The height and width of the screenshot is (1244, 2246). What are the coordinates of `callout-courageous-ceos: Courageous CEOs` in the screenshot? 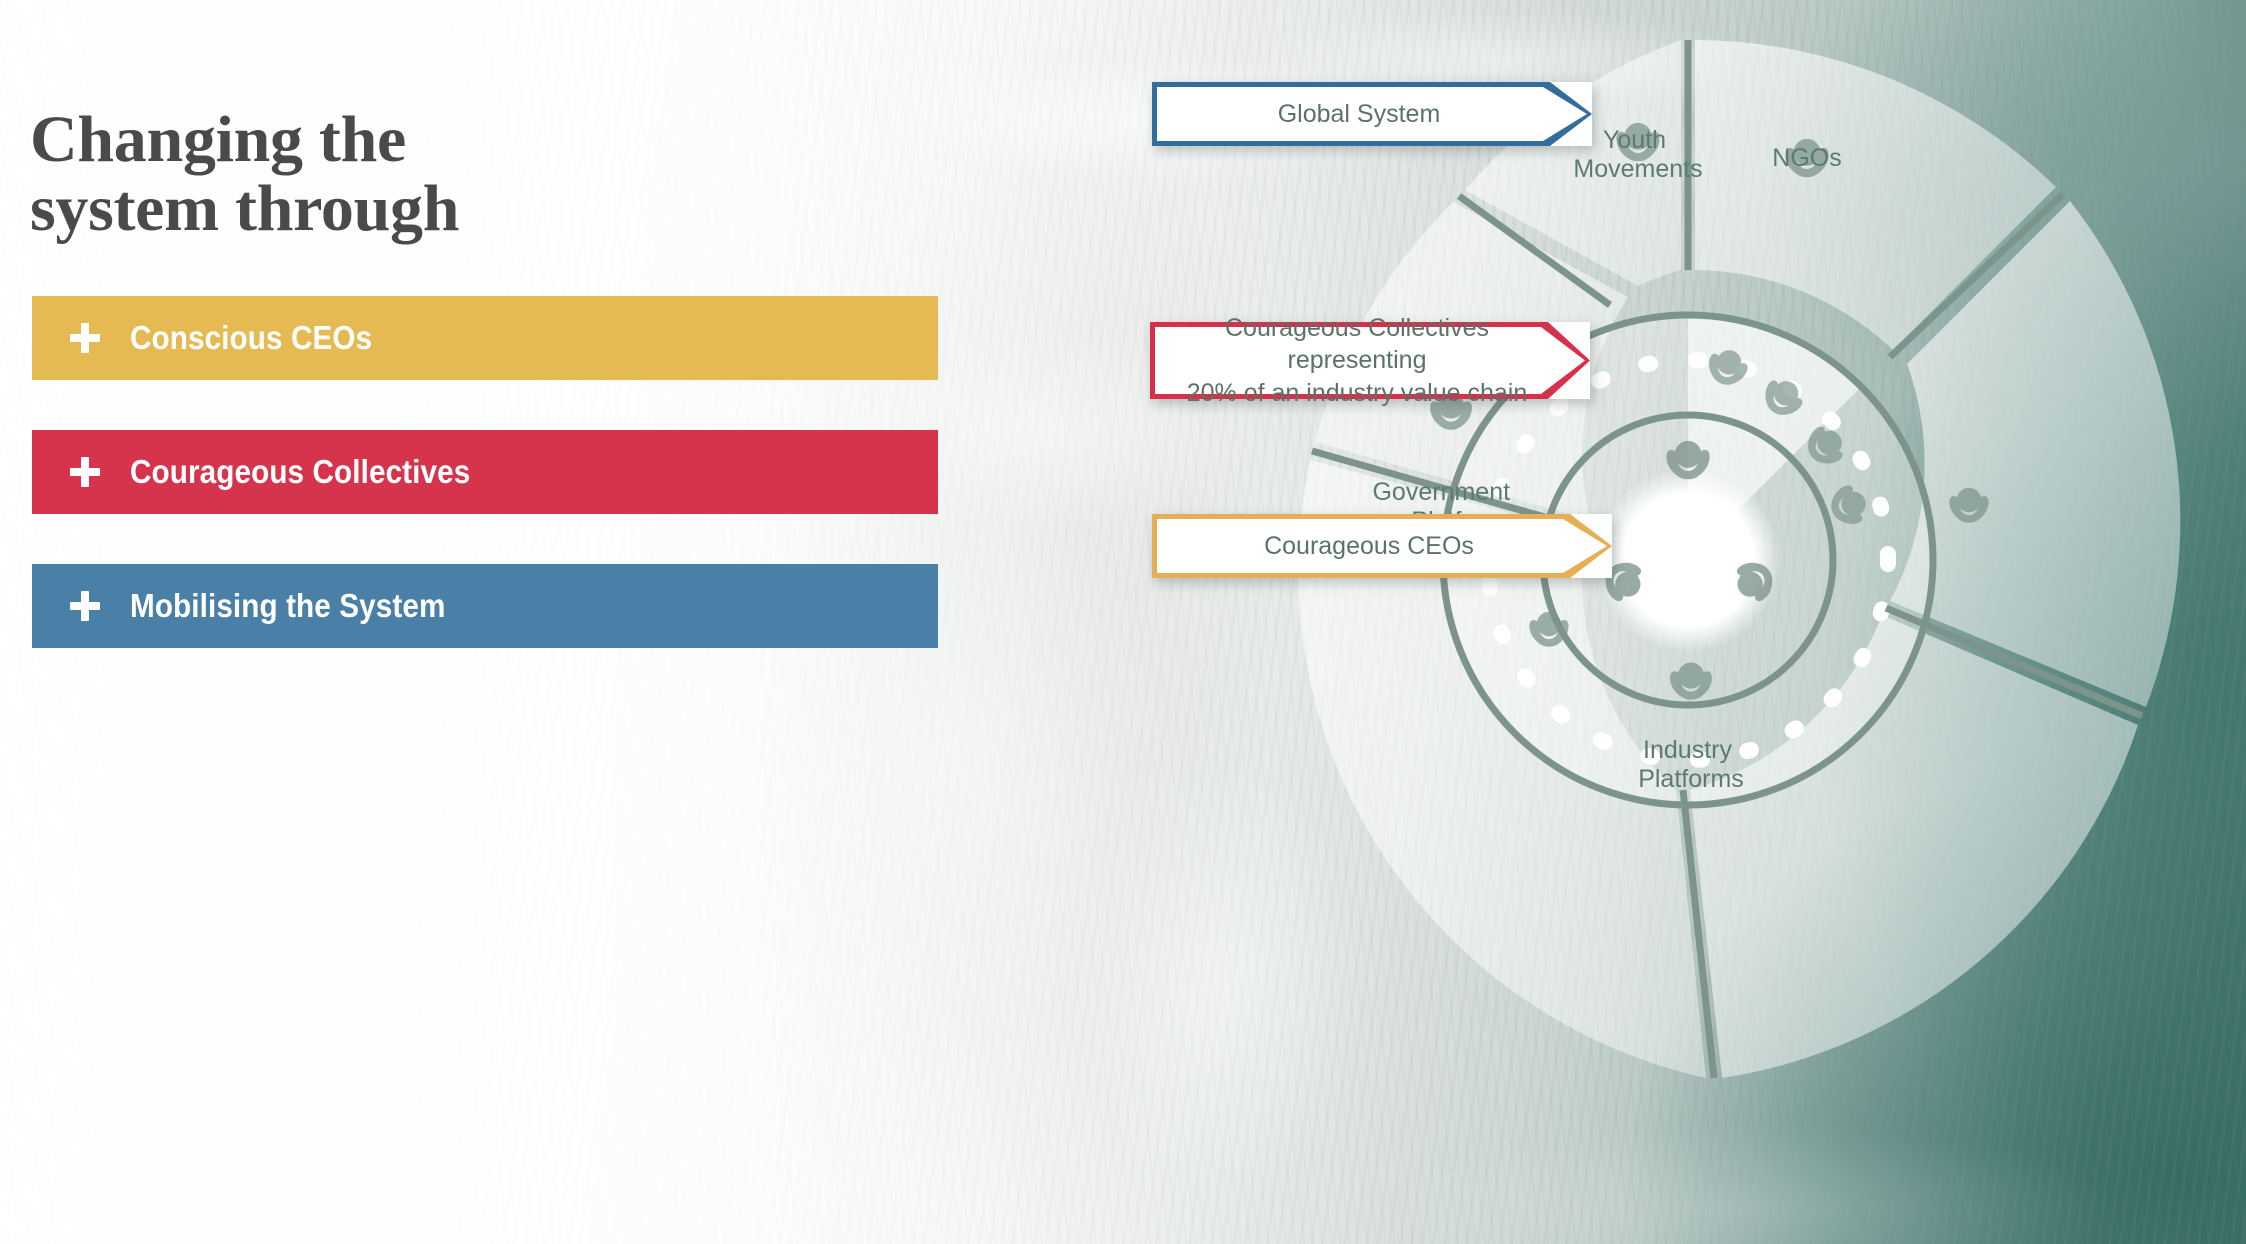 It's located at (1382, 546).